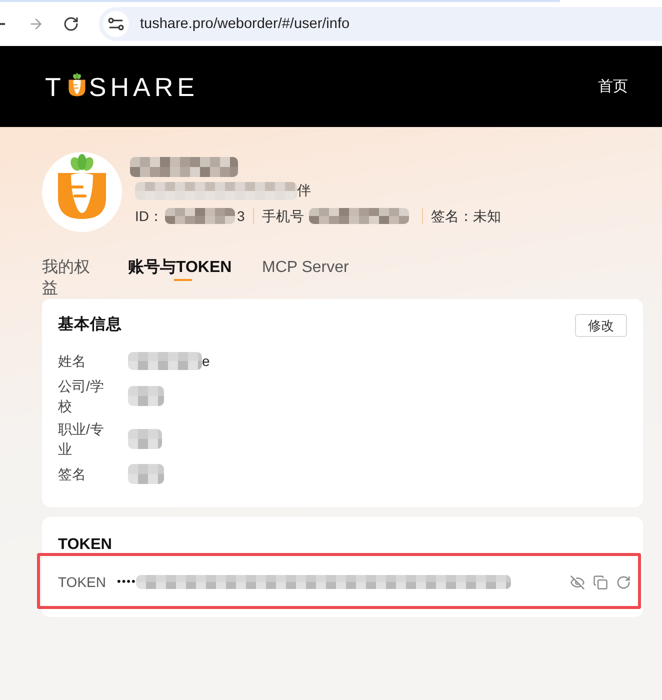 The width and height of the screenshot is (662, 700). I want to click on field-label: 公司/学校, so click(81, 396).